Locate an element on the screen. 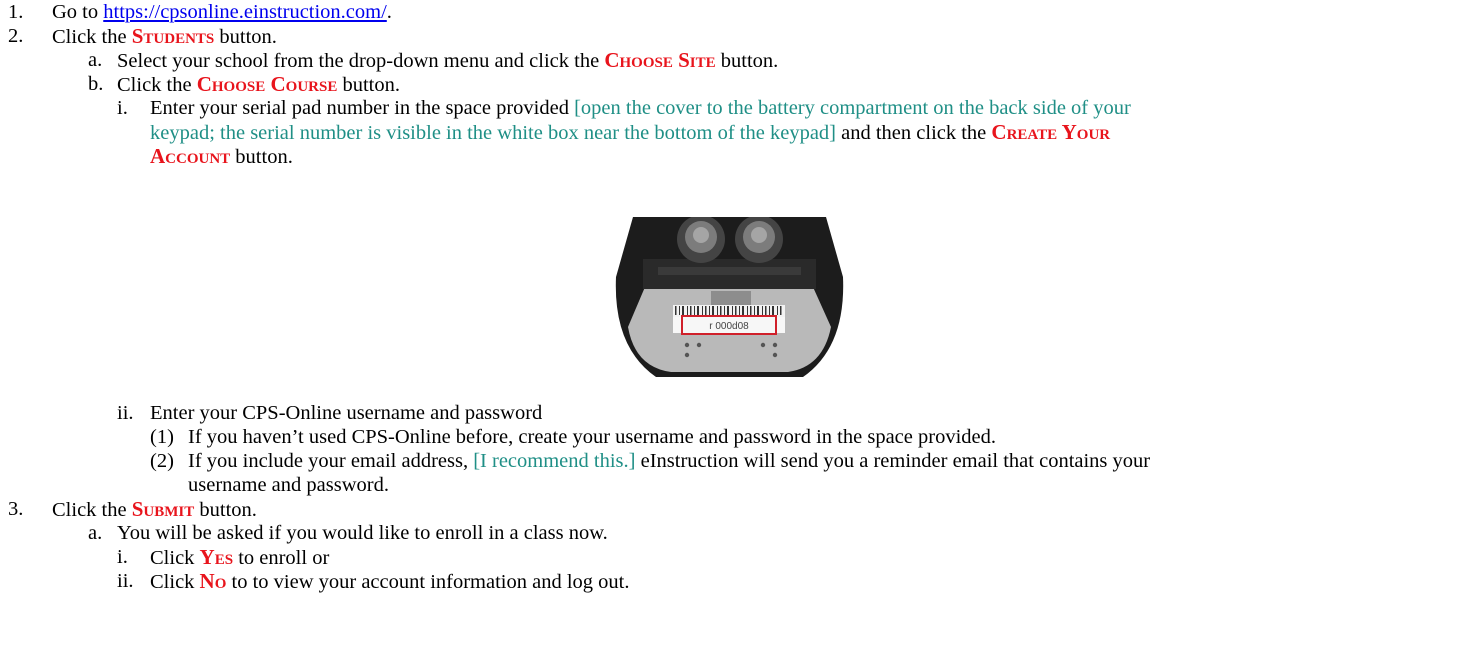  step-2b-i-suffix: button. is located at coordinates (261, 157).